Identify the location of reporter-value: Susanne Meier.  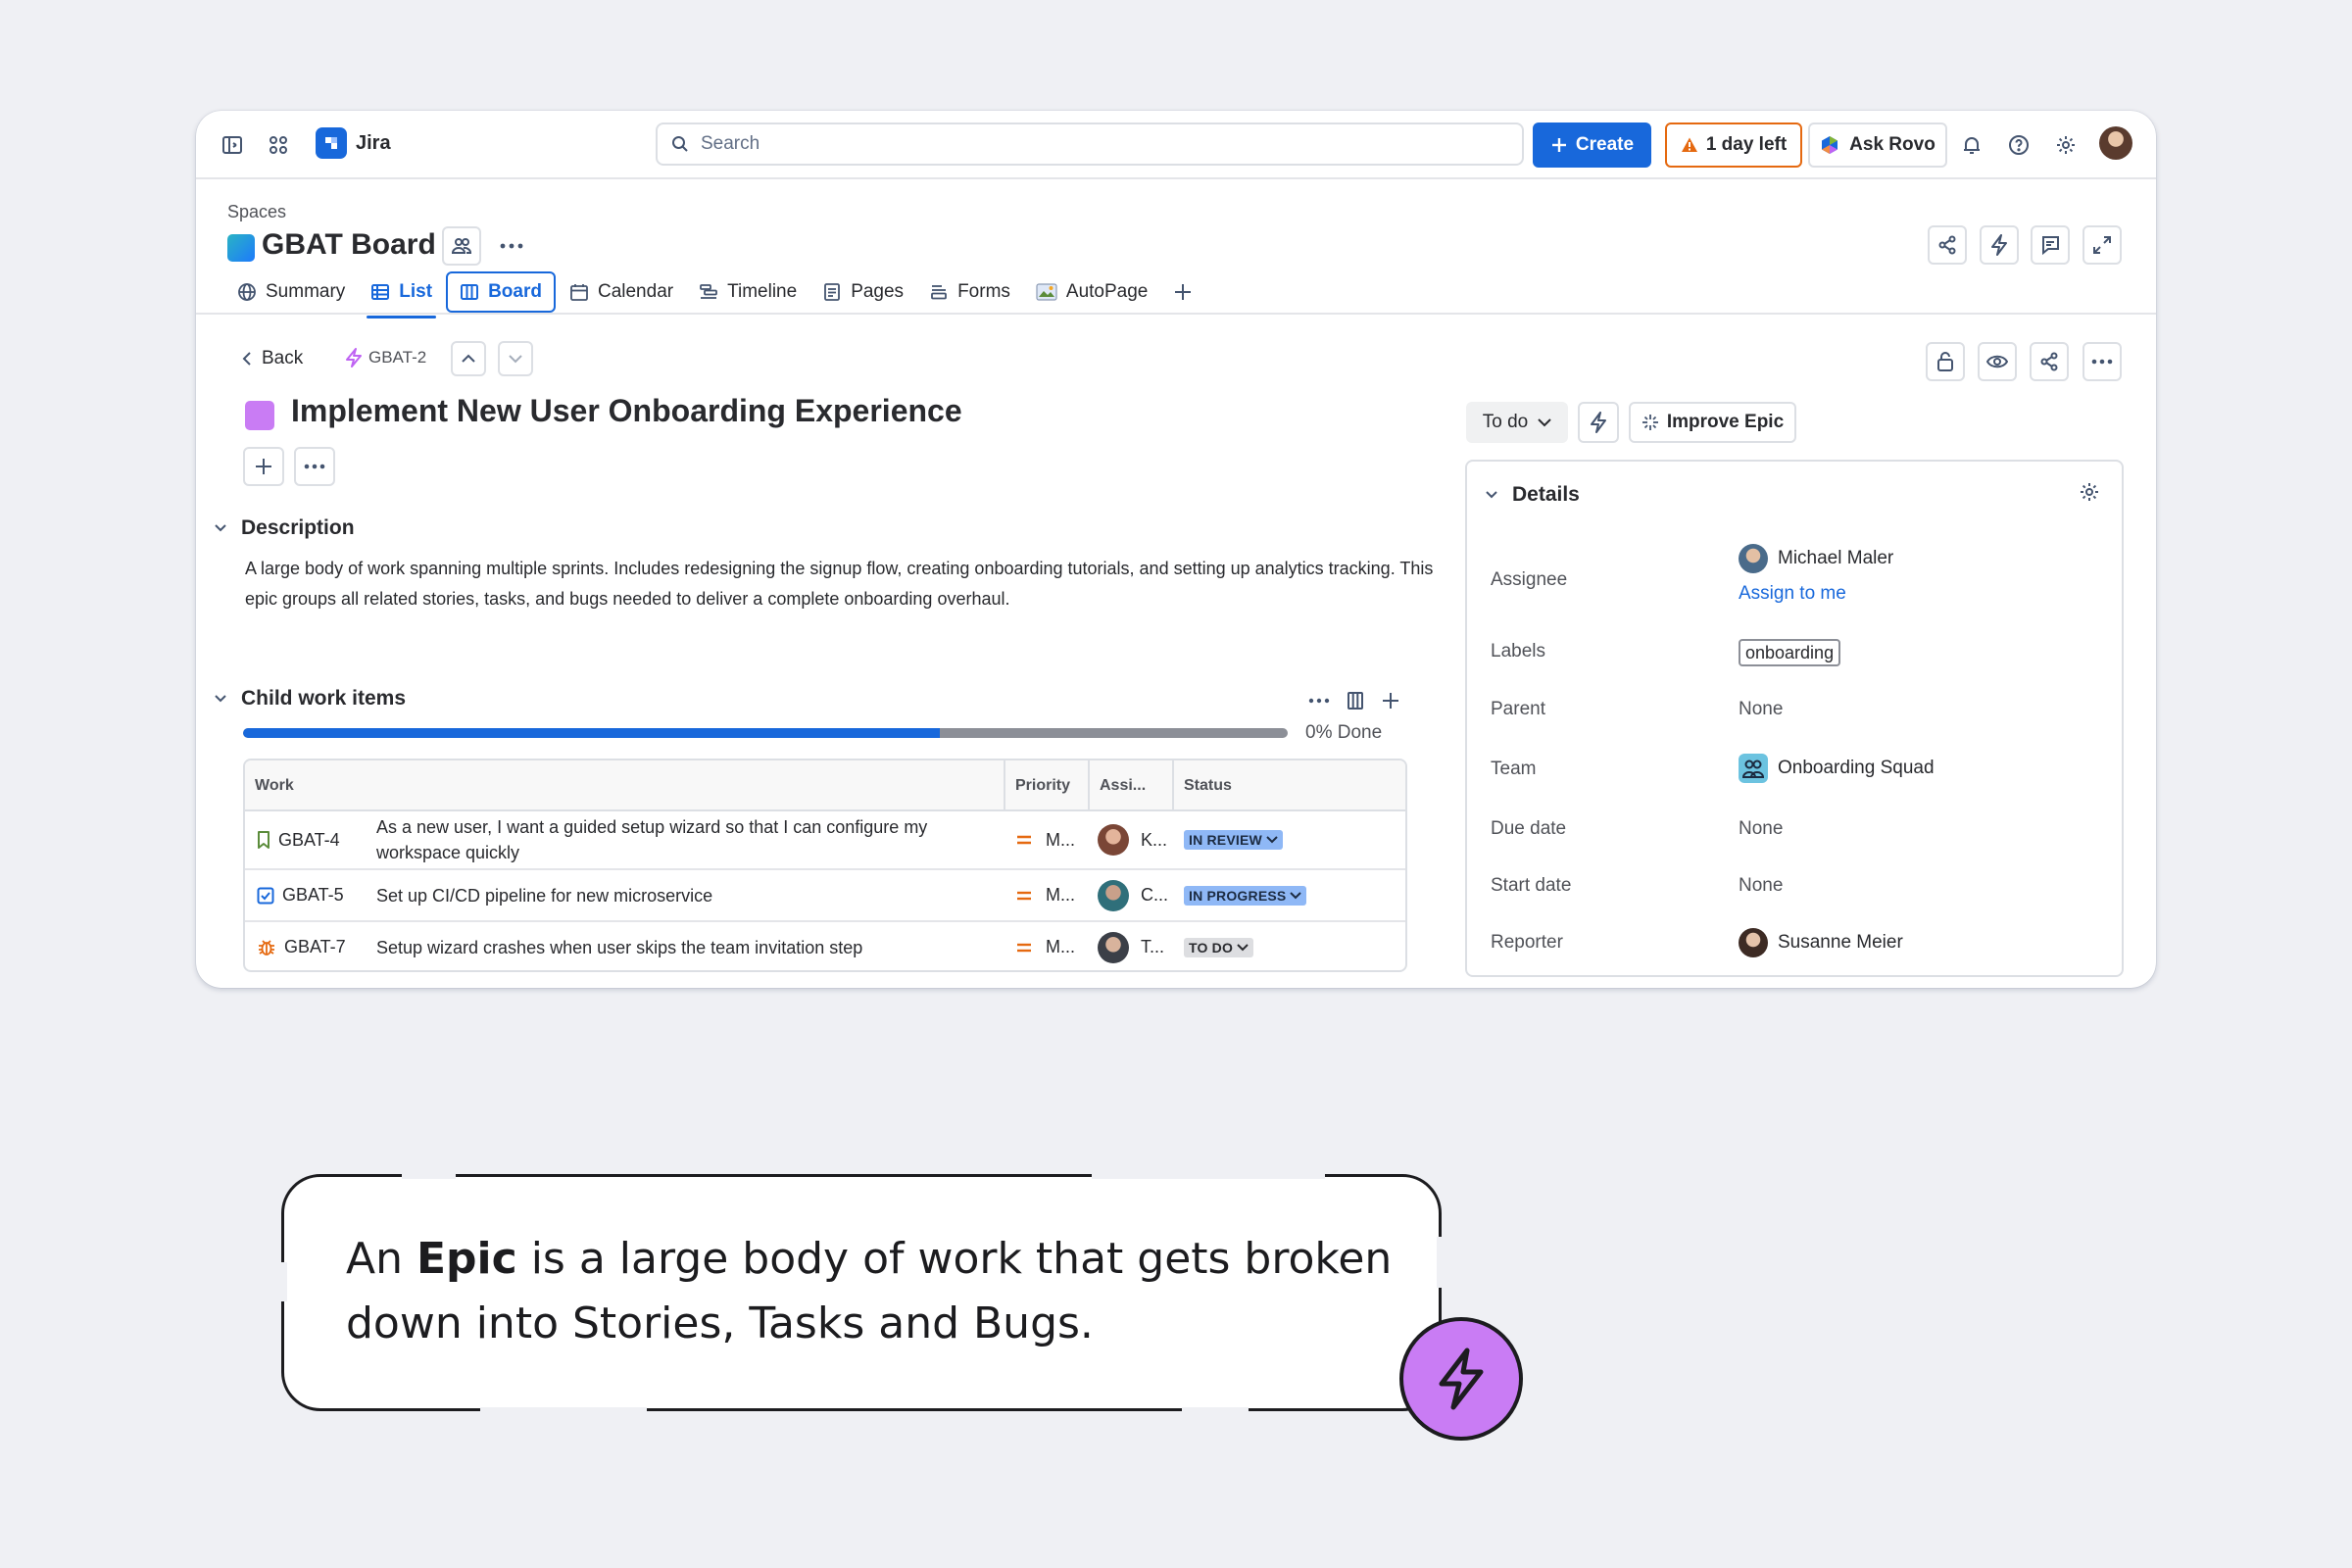
(1821, 942).